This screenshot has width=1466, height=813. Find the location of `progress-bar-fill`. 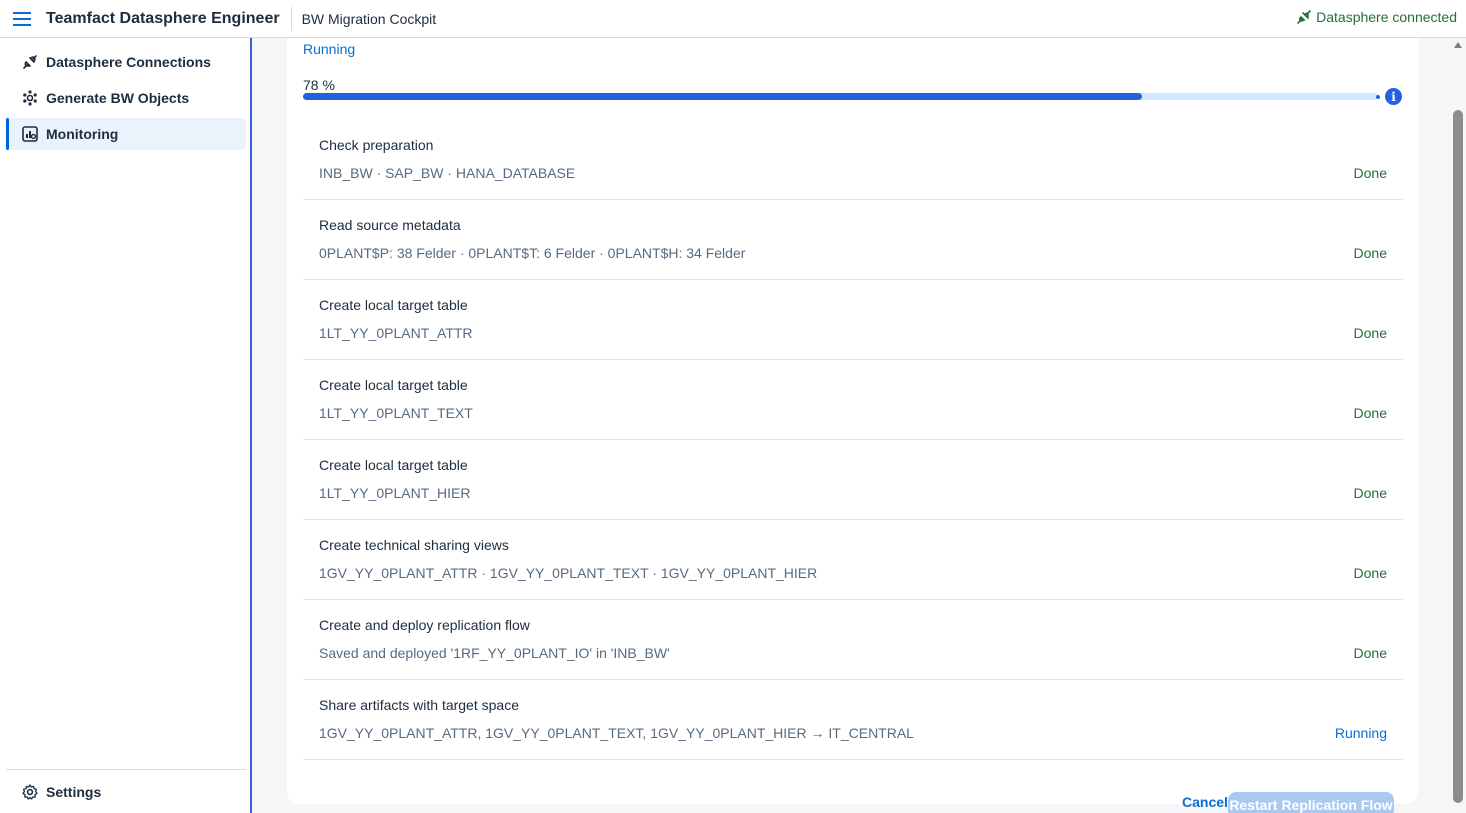

progress-bar-fill is located at coordinates (722, 96).